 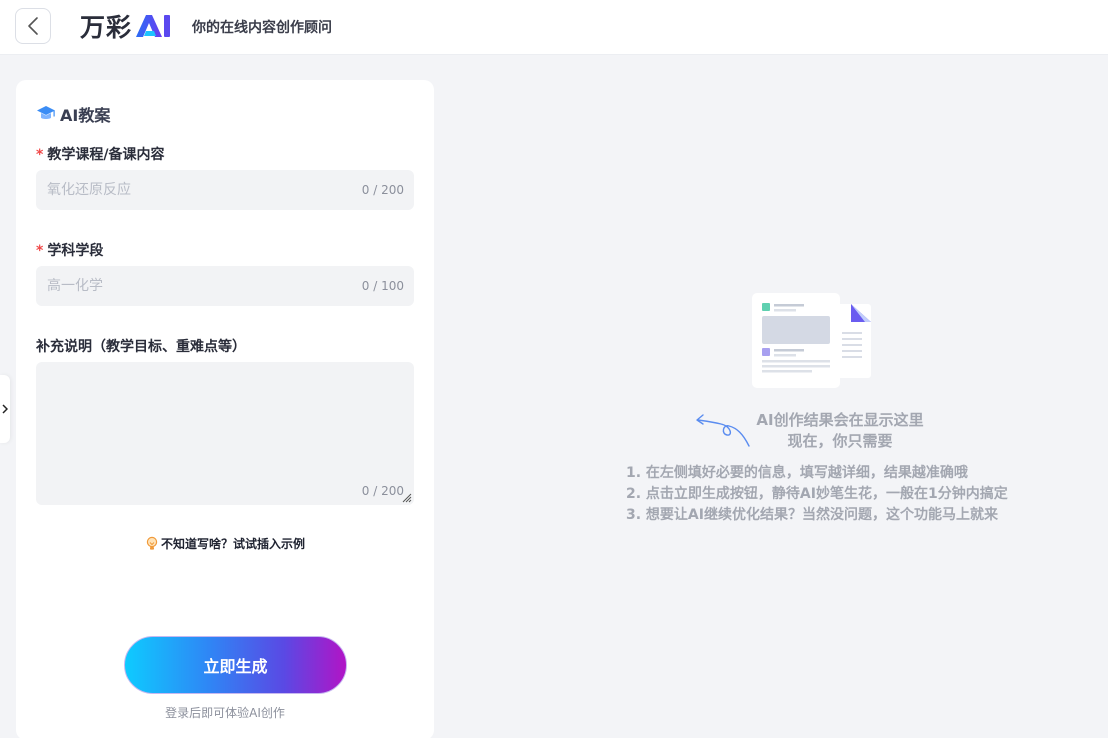 I want to click on lightbulb-icon, so click(x=152, y=543).